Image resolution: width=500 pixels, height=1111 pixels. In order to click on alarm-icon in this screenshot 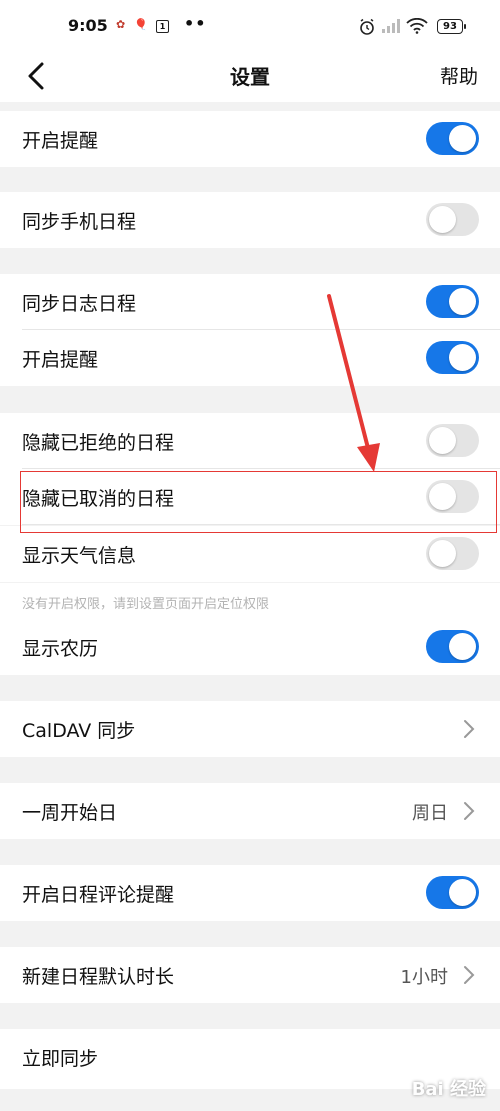, I will do `click(367, 29)`.